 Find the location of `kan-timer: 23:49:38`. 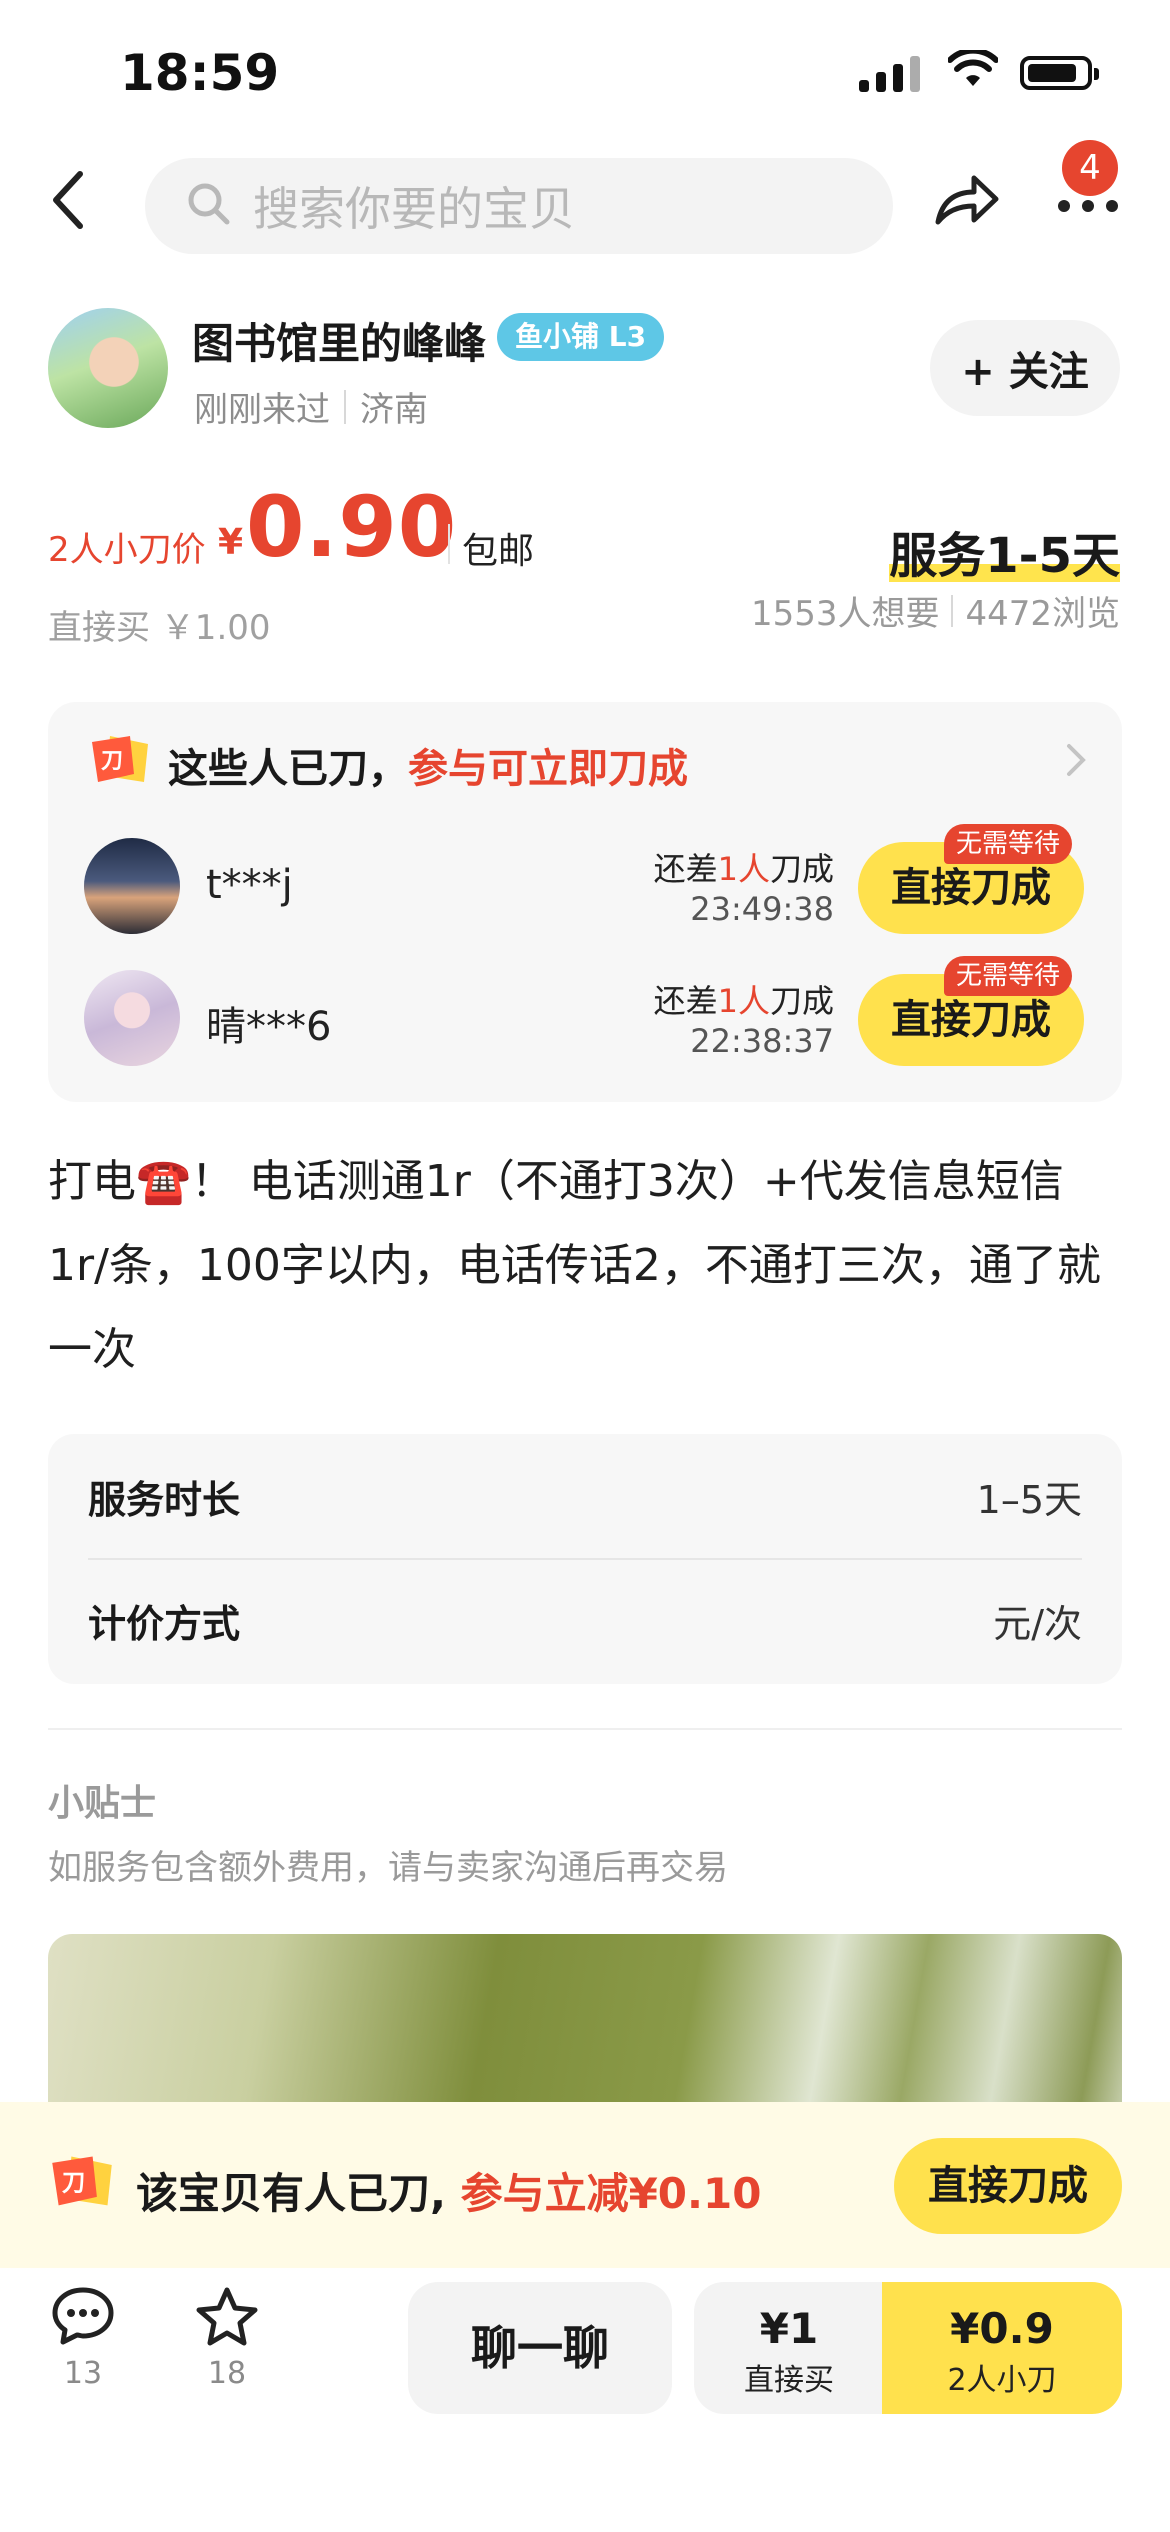

kan-timer: 23:49:38 is located at coordinates (762, 909).